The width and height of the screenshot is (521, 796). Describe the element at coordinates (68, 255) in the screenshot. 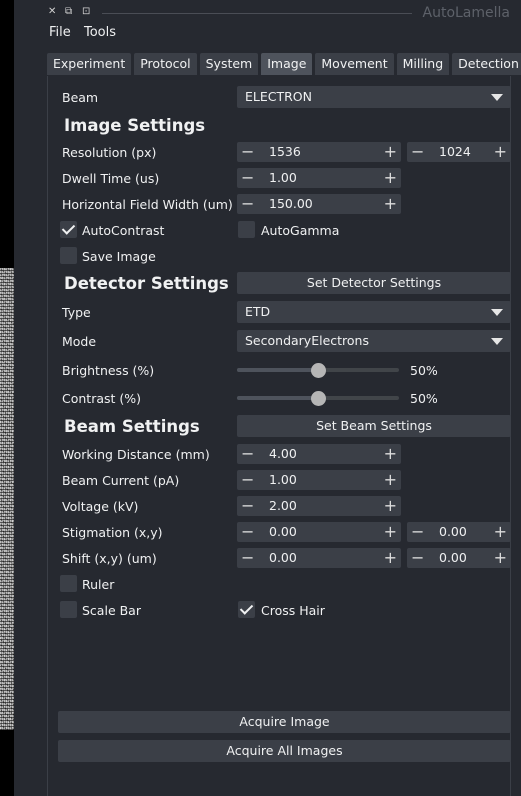

I see `save-image-checkbox` at that location.